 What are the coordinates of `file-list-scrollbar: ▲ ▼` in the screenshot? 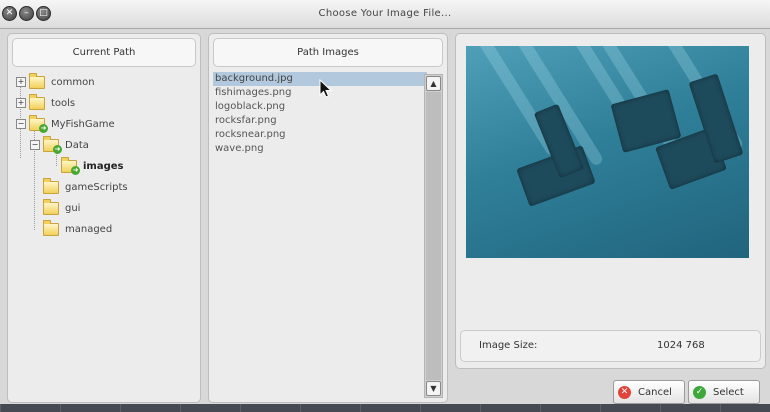 It's located at (433, 236).